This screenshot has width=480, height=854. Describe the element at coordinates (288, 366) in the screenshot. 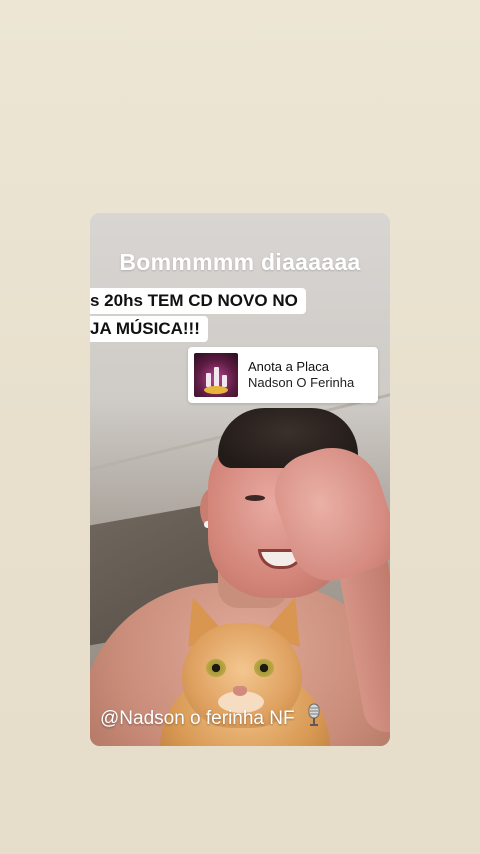

I see `song-title: Anota a Placa` at that location.